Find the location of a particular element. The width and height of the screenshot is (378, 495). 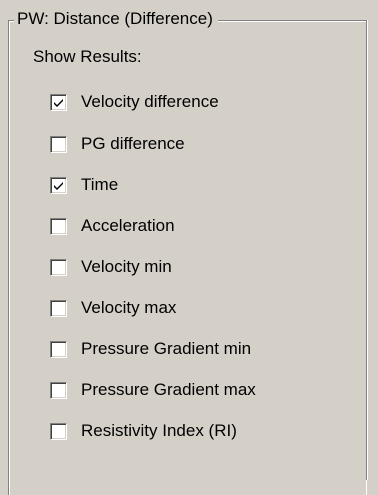

option-pressure-gradient-max: Pressure Gradient max is located at coordinates (153, 390).